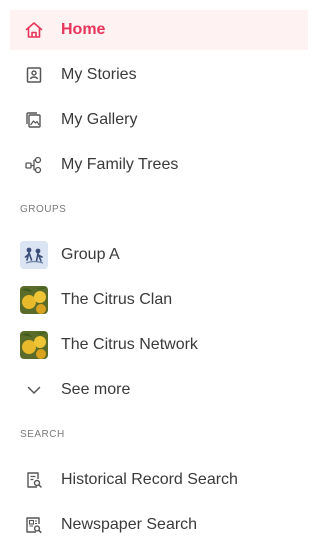 This screenshot has height=545, width=320. What do you see at coordinates (129, 524) in the screenshot?
I see `nav-item-label: Newspaper Search` at bounding box center [129, 524].